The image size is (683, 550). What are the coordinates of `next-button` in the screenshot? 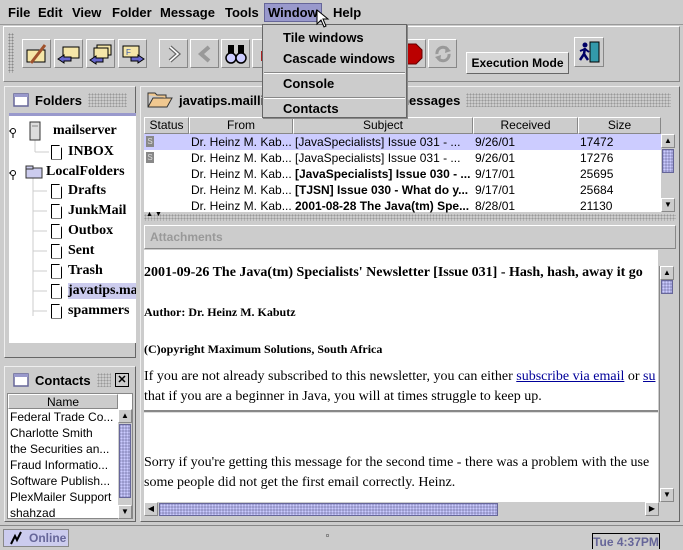 It's located at (173, 53).